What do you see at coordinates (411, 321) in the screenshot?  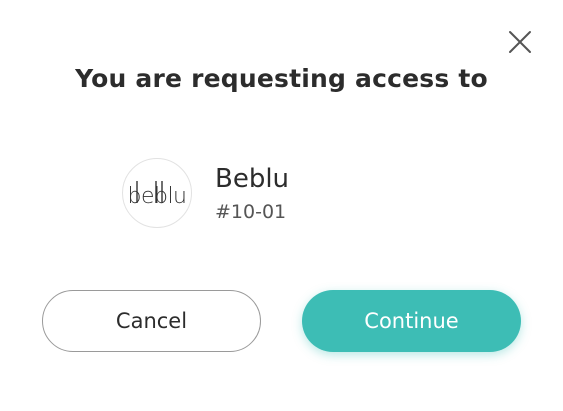 I see `continue-button: Continue` at bounding box center [411, 321].